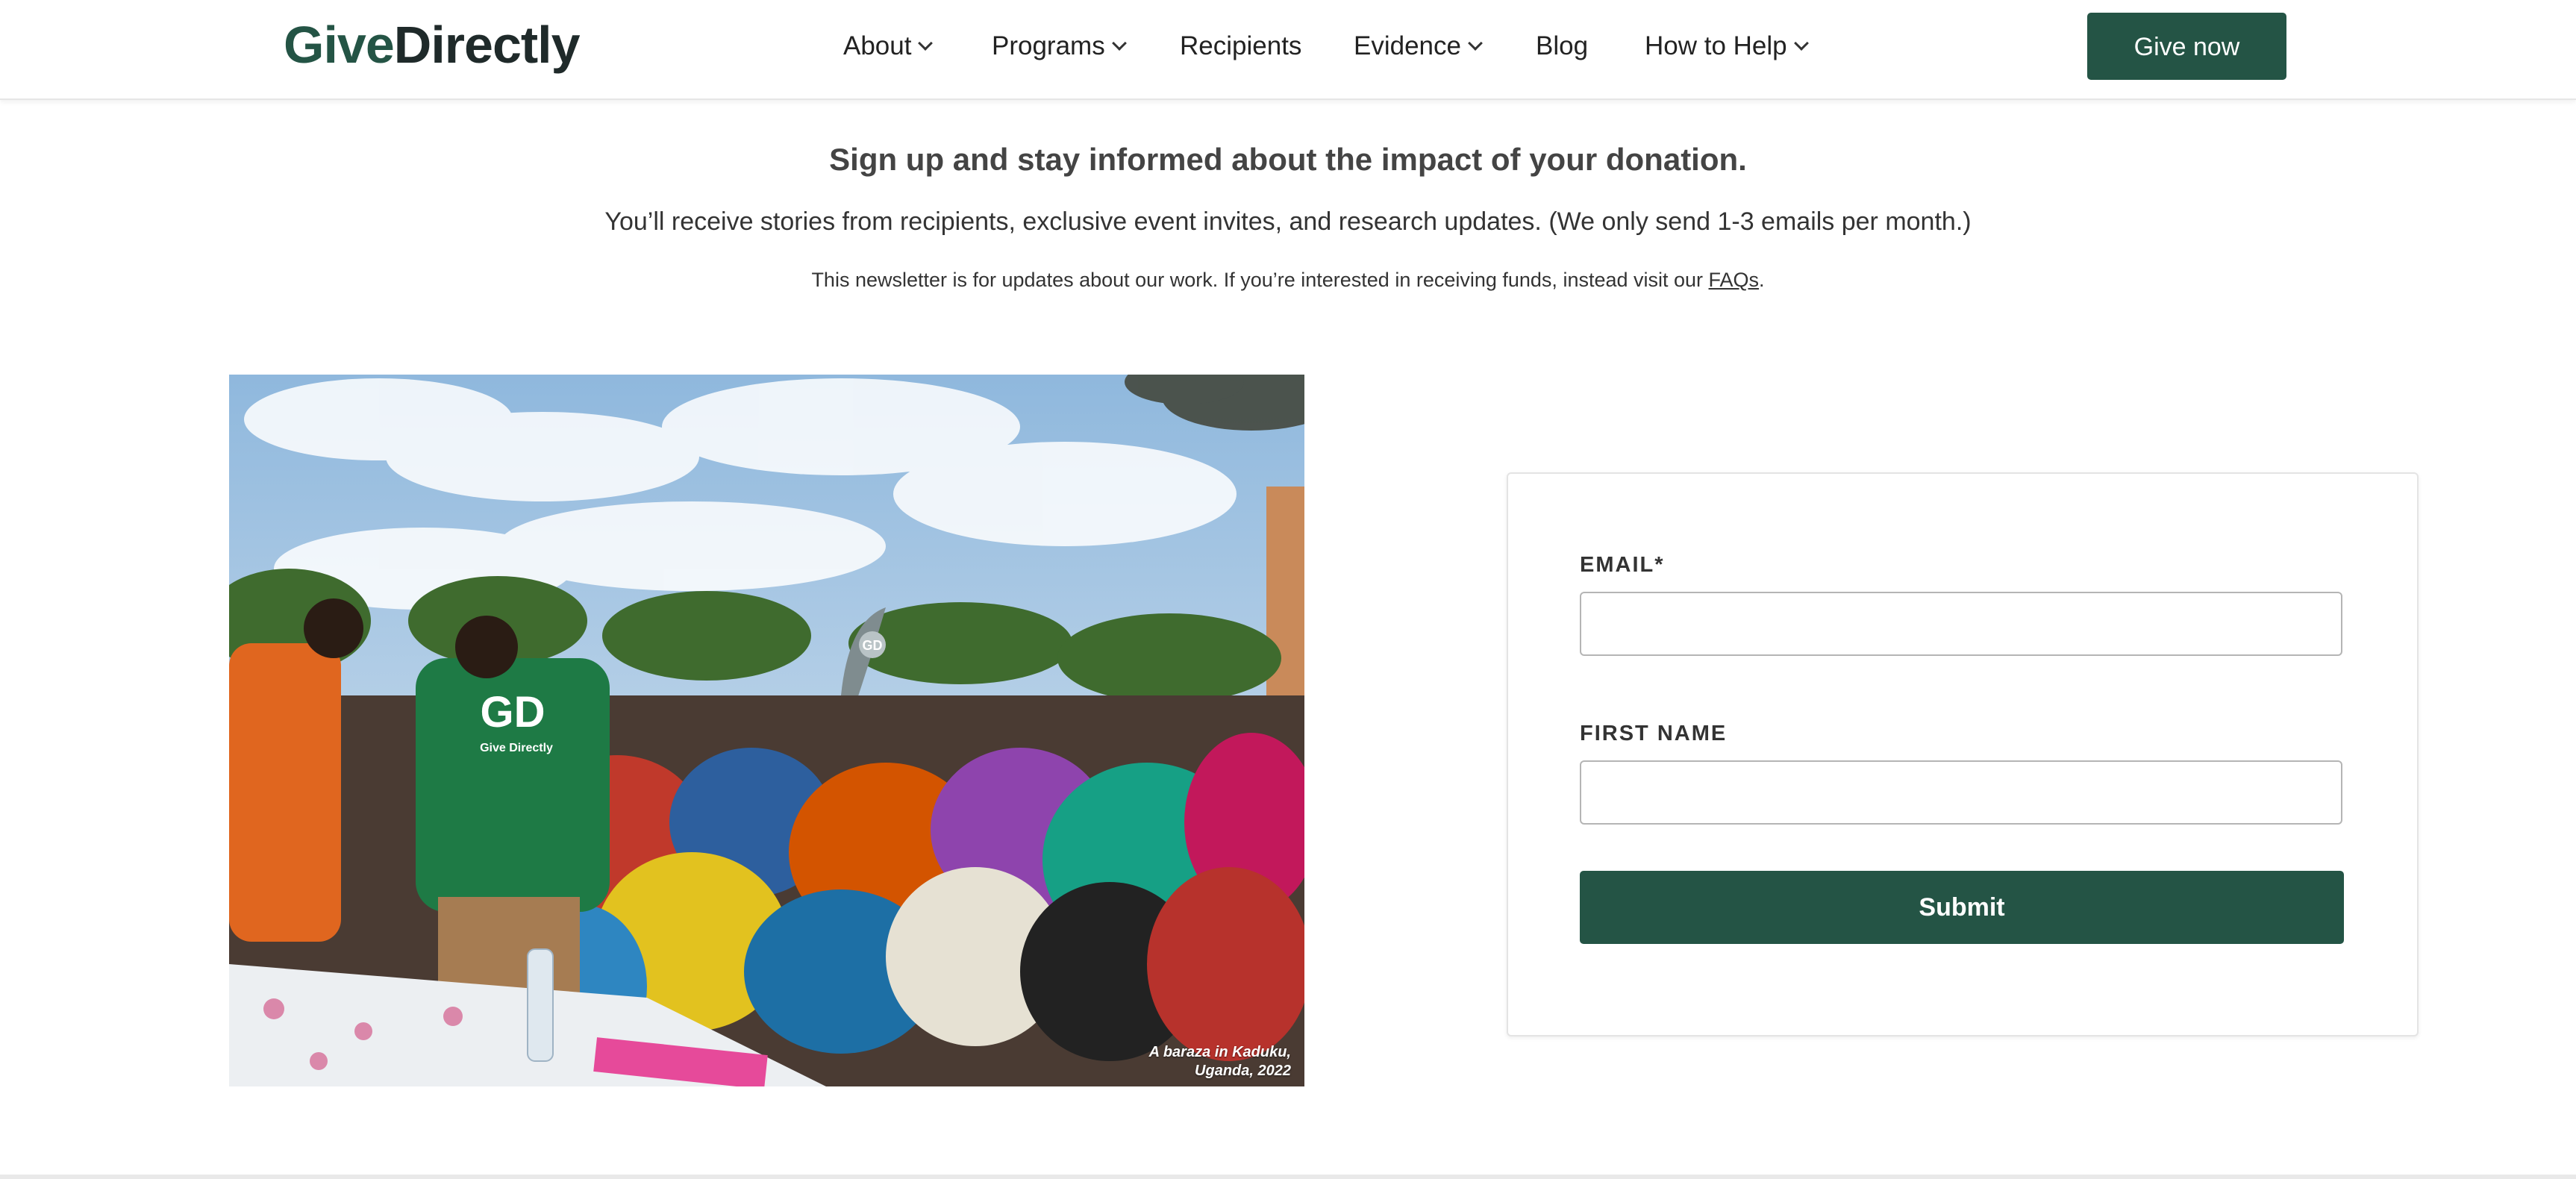 The width and height of the screenshot is (2576, 1179). I want to click on water-bottle, so click(540, 1005).